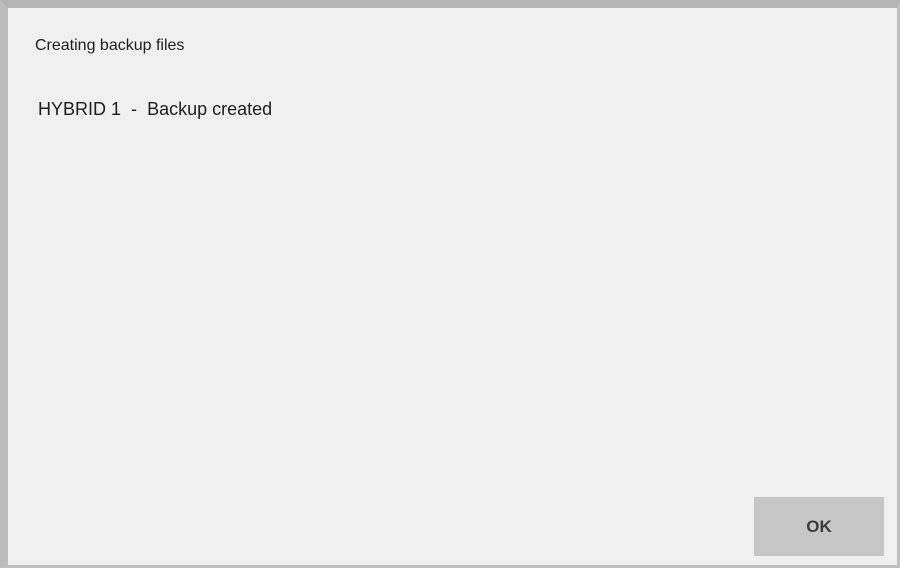 This screenshot has width=900, height=568. What do you see at coordinates (210, 109) in the screenshot?
I see `status-message: Backup created` at bounding box center [210, 109].